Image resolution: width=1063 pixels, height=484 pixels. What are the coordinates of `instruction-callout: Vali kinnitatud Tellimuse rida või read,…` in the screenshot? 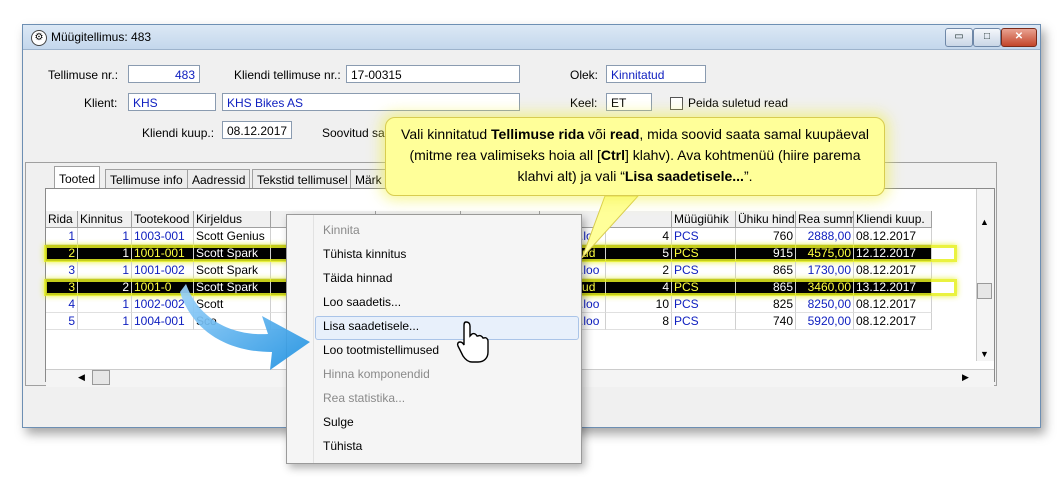 It's located at (635, 156).